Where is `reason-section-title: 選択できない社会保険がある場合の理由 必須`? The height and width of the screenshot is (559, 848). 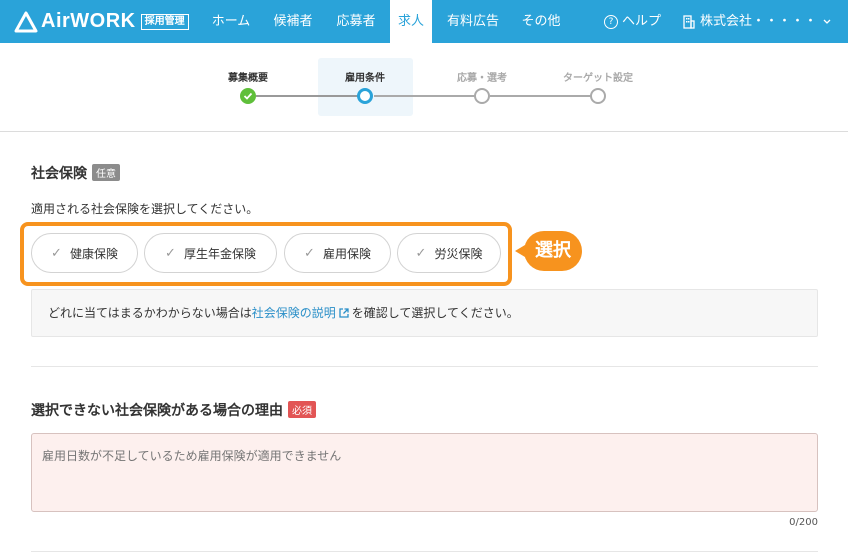 reason-section-title: 選択できない社会保険がある場合の理由 必須 is located at coordinates (173, 410).